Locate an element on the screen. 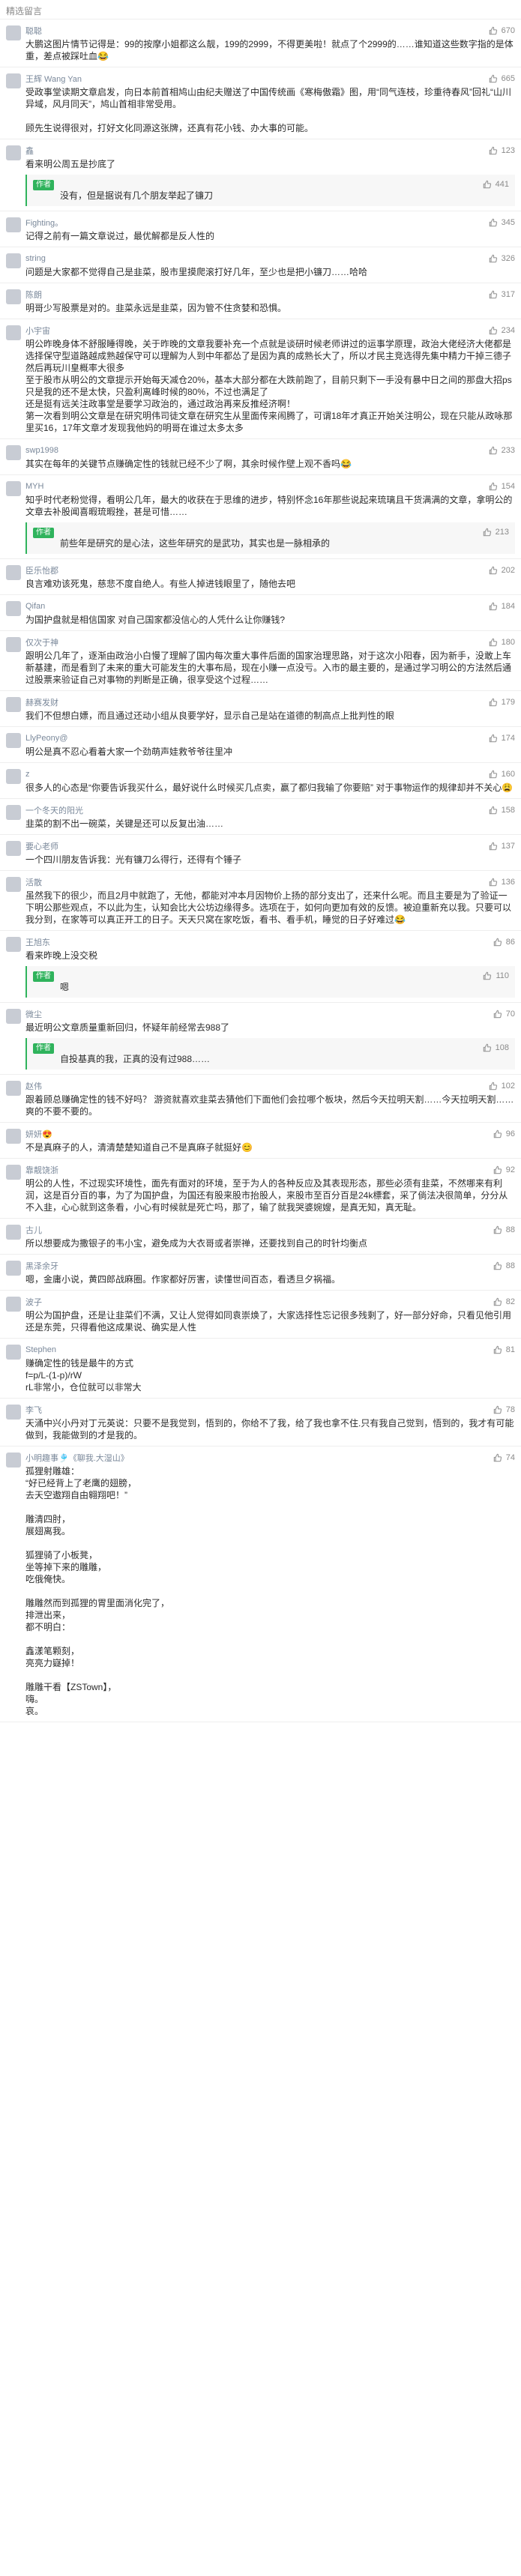 This screenshot has width=521, height=2576. comment-author: 聪聪 is located at coordinates (33, 31).